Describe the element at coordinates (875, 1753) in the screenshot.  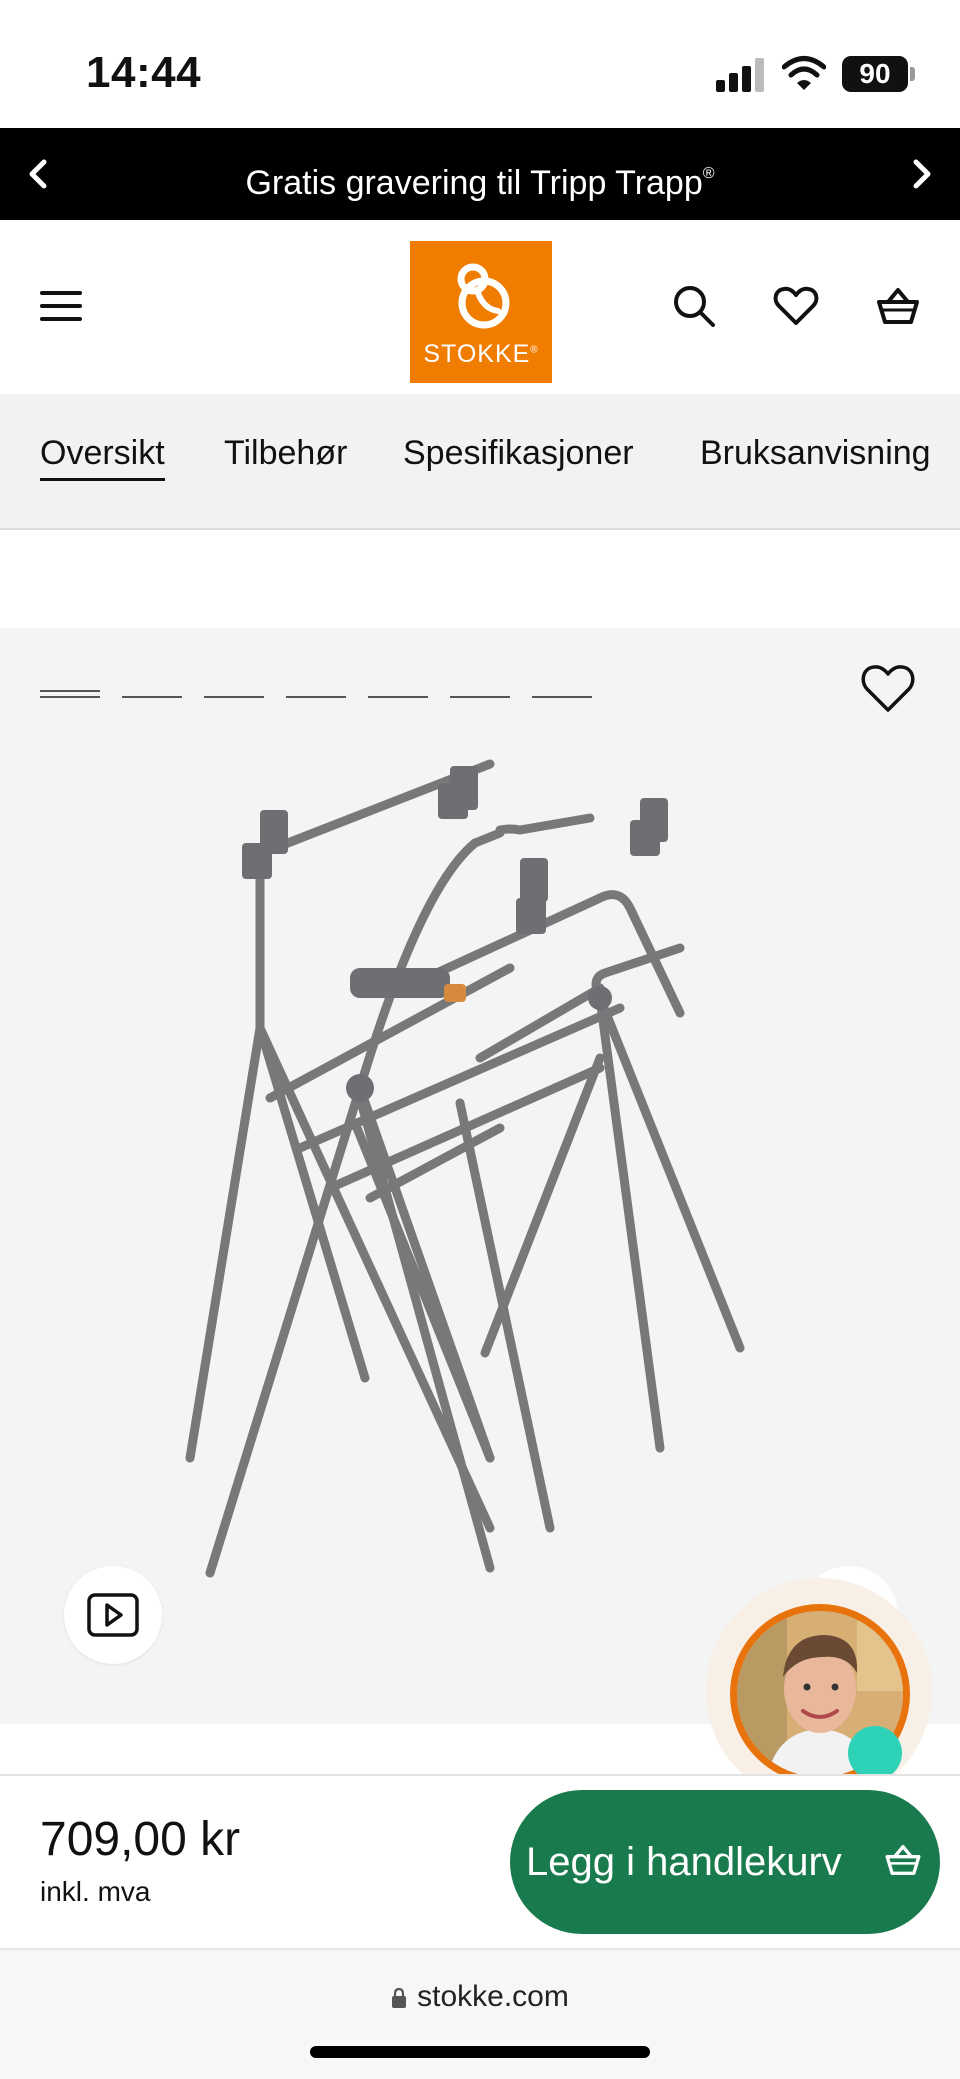
I see `chat-online-indicator` at that location.